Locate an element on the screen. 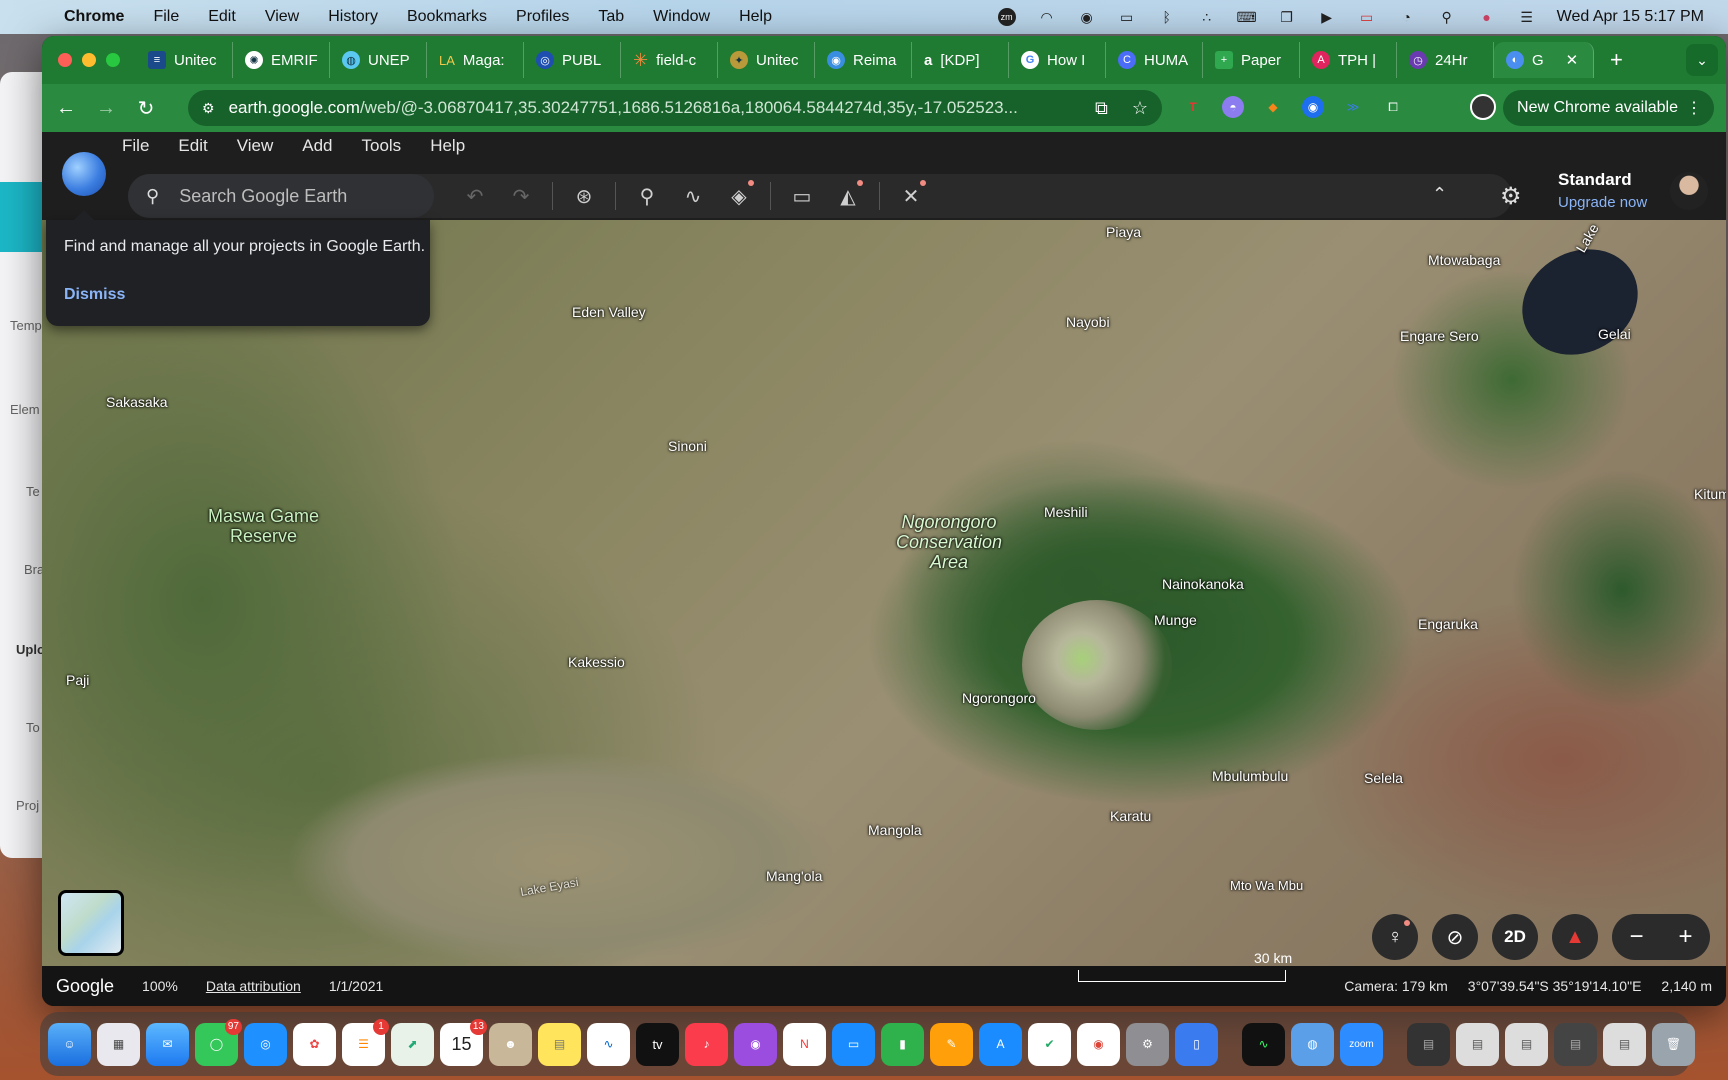 The image size is (1728, 1080). dismiss-button: Dismiss is located at coordinates (94, 295).